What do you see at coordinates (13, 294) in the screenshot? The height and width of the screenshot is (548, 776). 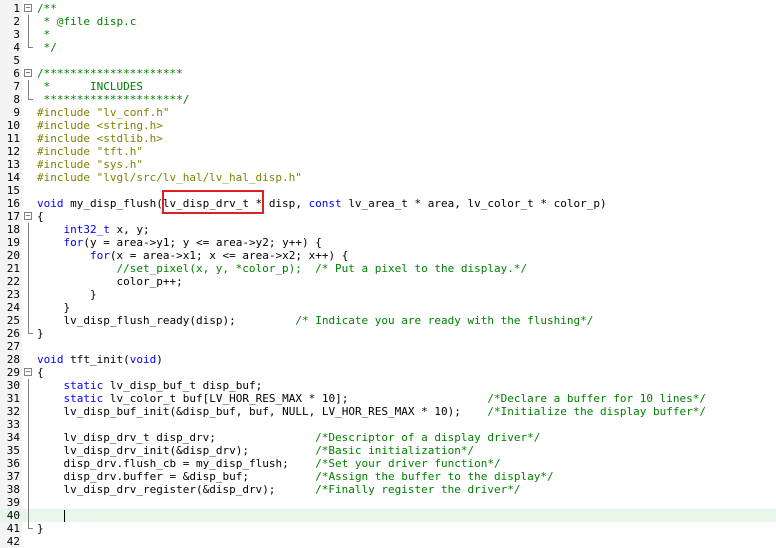 I see `line-number: 23` at bounding box center [13, 294].